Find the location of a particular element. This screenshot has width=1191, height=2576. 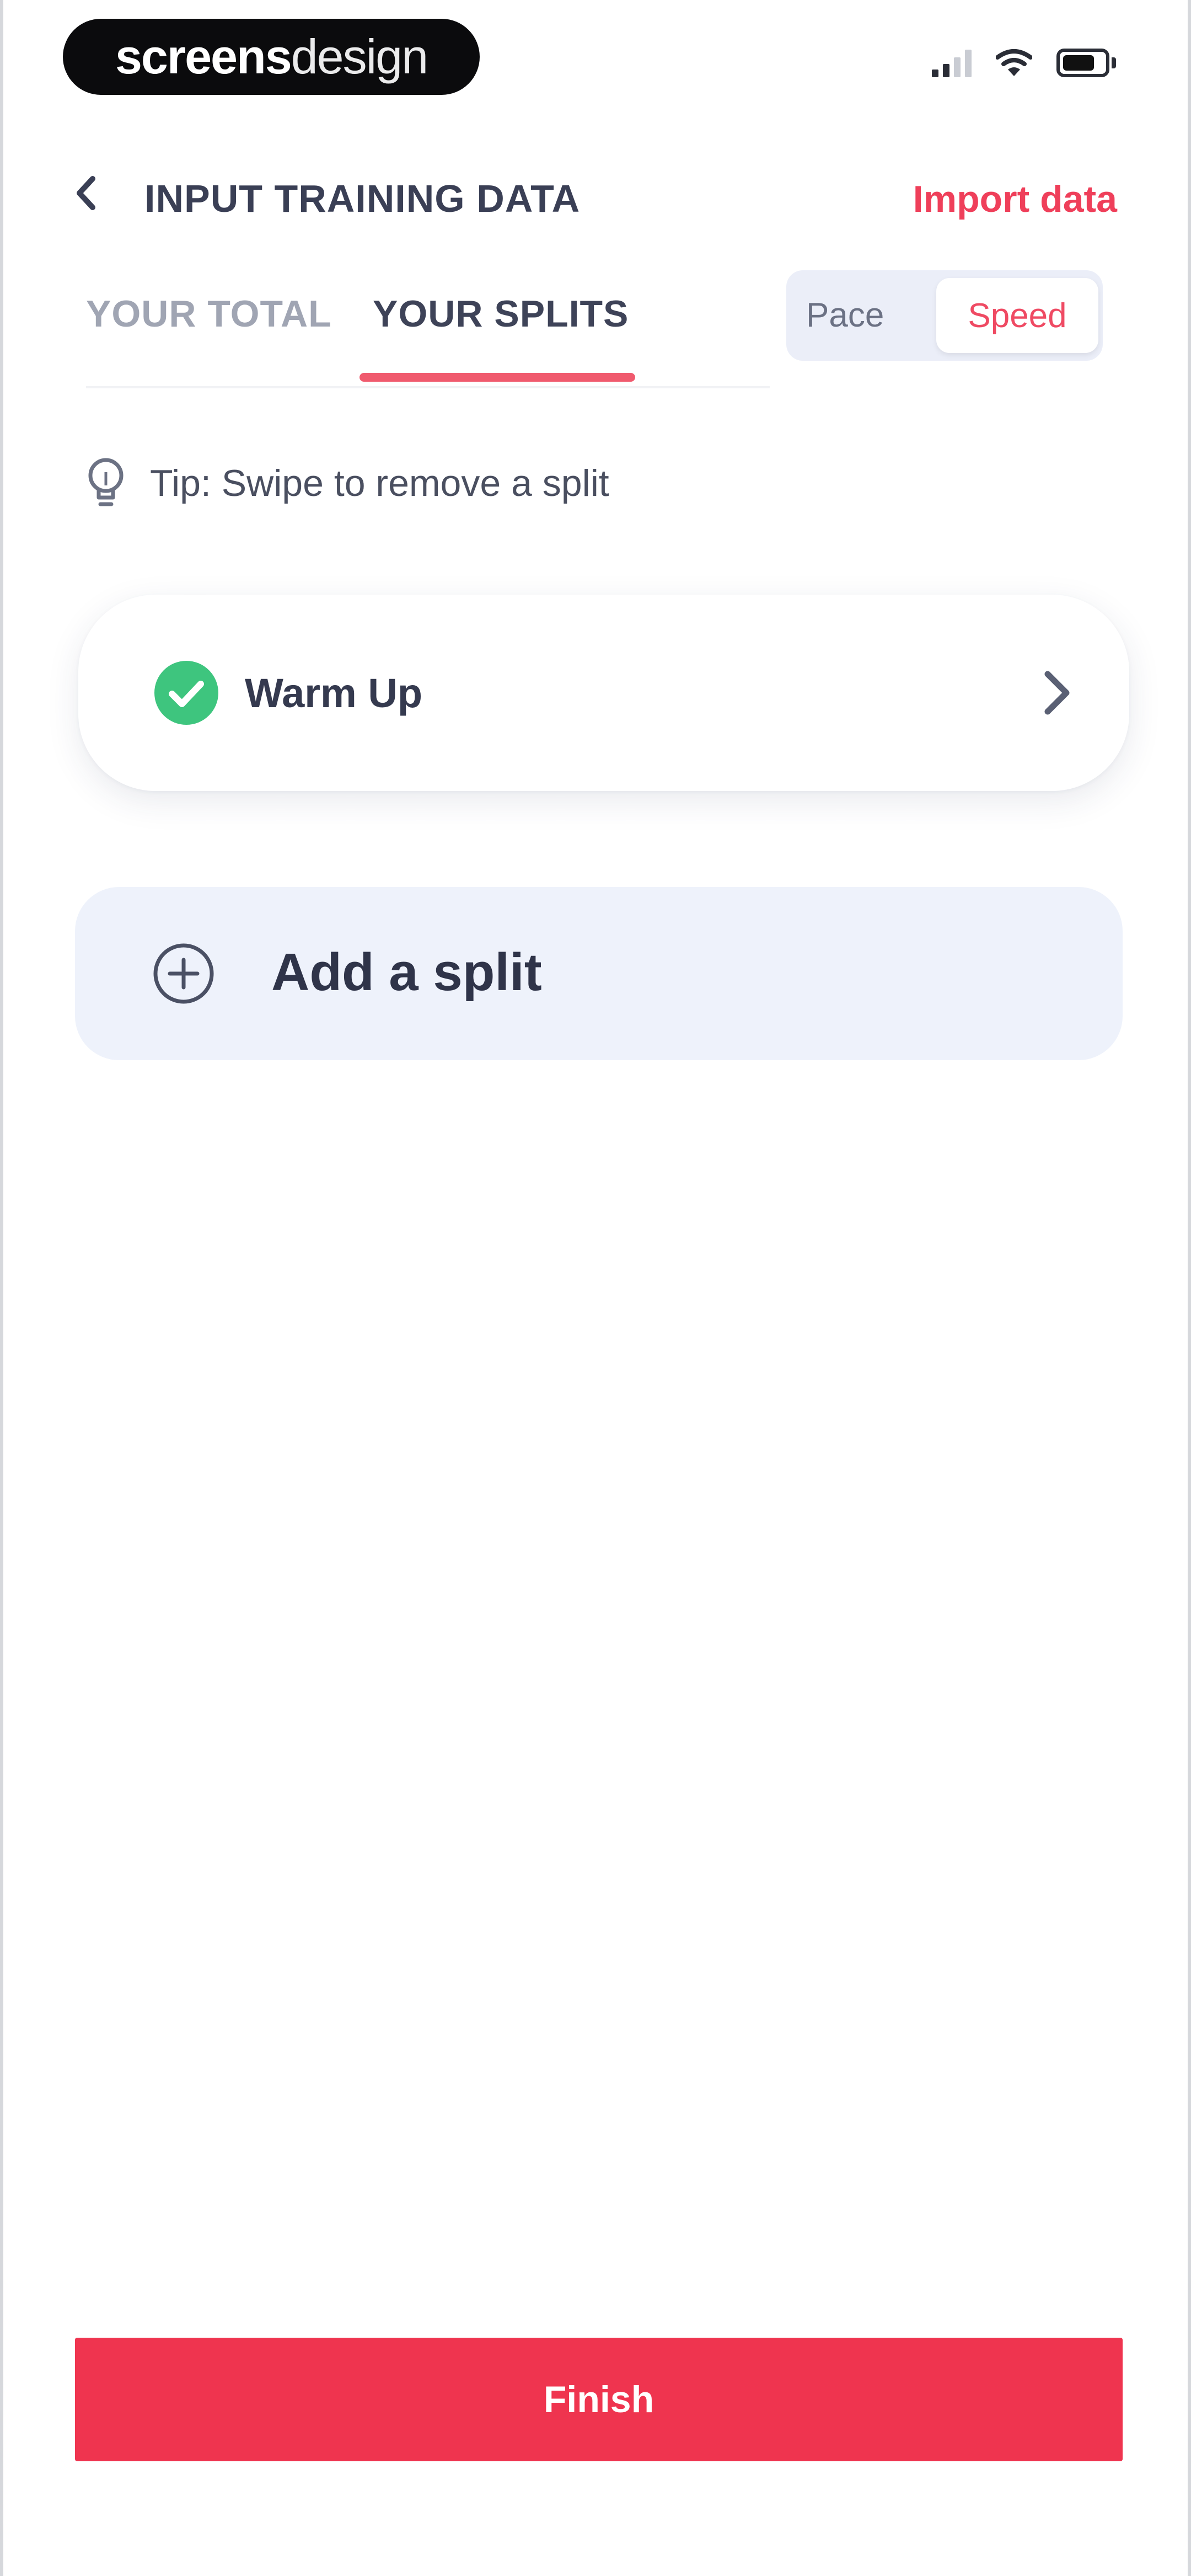

tab-your-total: YOUR TOTAL is located at coordinates (209, 313).